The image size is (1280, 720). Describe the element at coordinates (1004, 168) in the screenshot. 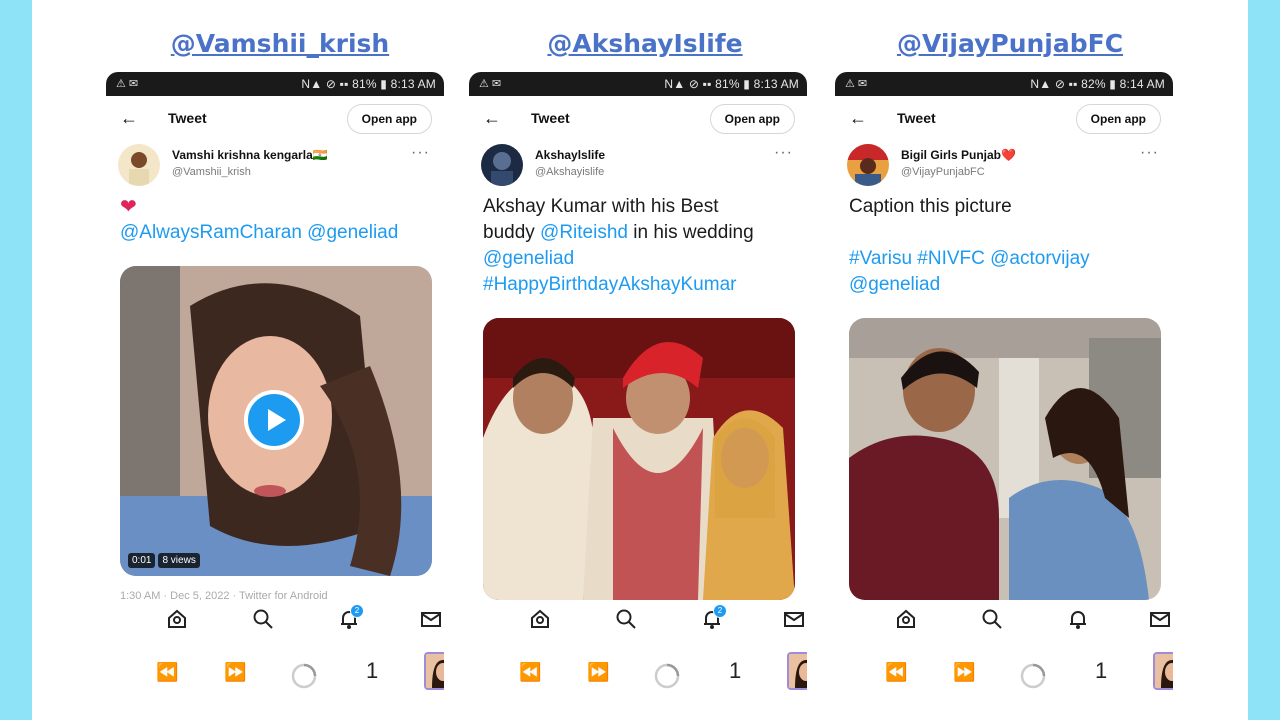

I see `tweet-author: Bigil Girls Punjab❤️ @VijayPunjabFC ···` at that location.